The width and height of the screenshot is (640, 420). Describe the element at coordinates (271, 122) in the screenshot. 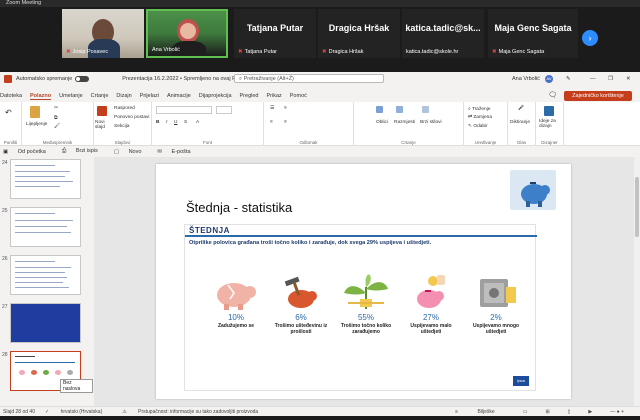

I see `align-left-icon: ≡` at that location.